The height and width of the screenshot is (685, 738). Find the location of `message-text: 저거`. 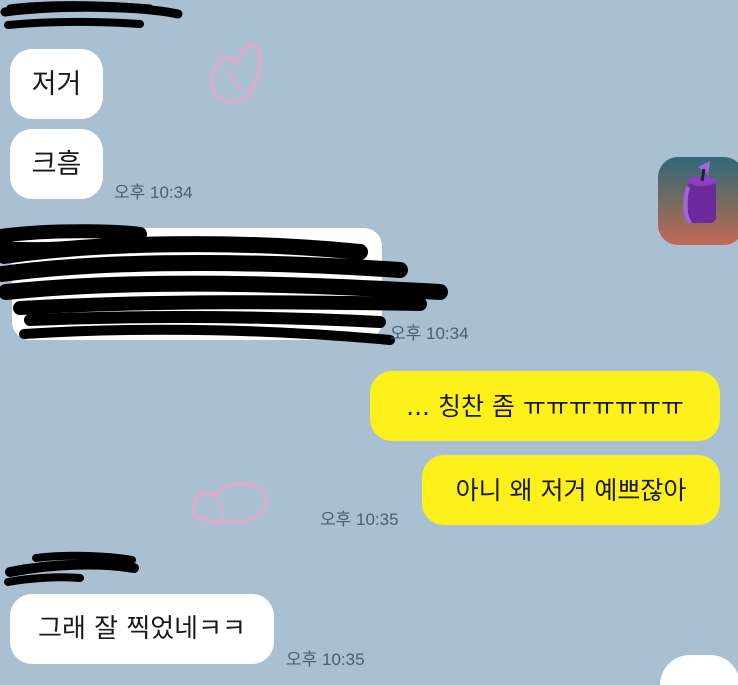

message-text: 저거 is located at coordinates (56, 84).